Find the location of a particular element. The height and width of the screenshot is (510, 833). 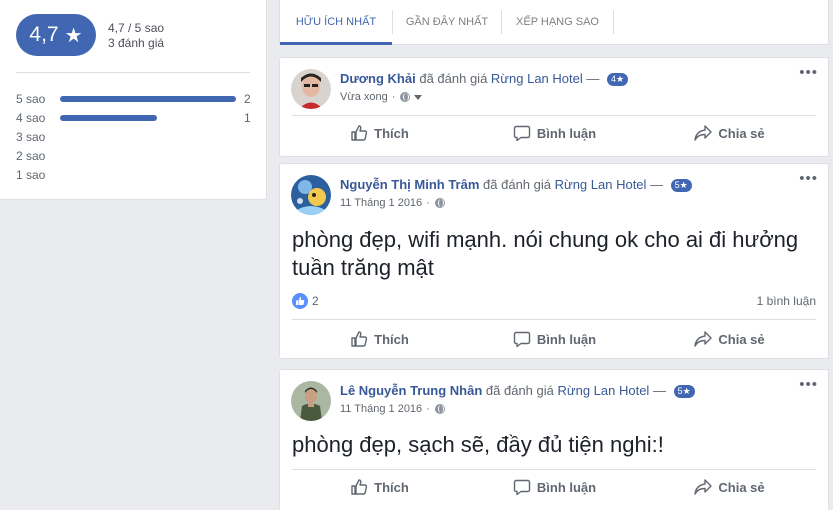

tab-most-helpful: HỮU ÍCH NHẤT is located at coordinates (336, 22).